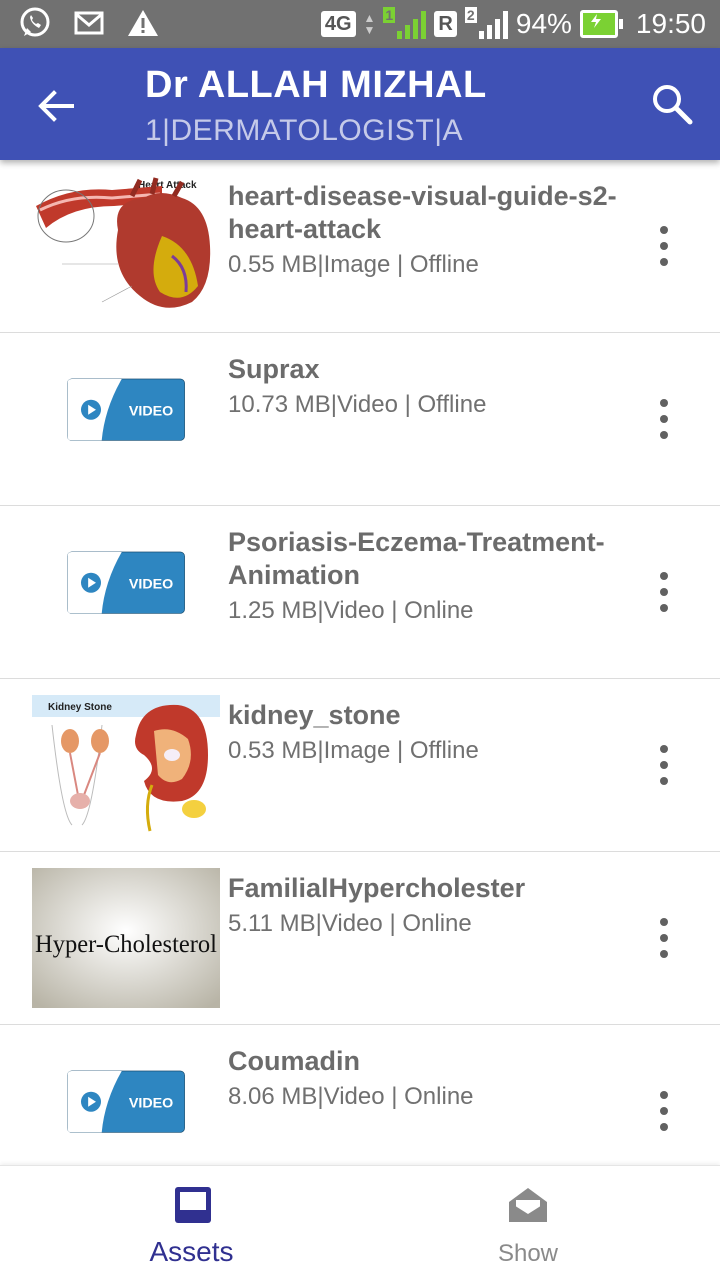 The height and width of the screenshot is (1281, 720). Describe the element at coordinates (412, 24) in the screenshot. I see `sim1-signal-bars` at that location.